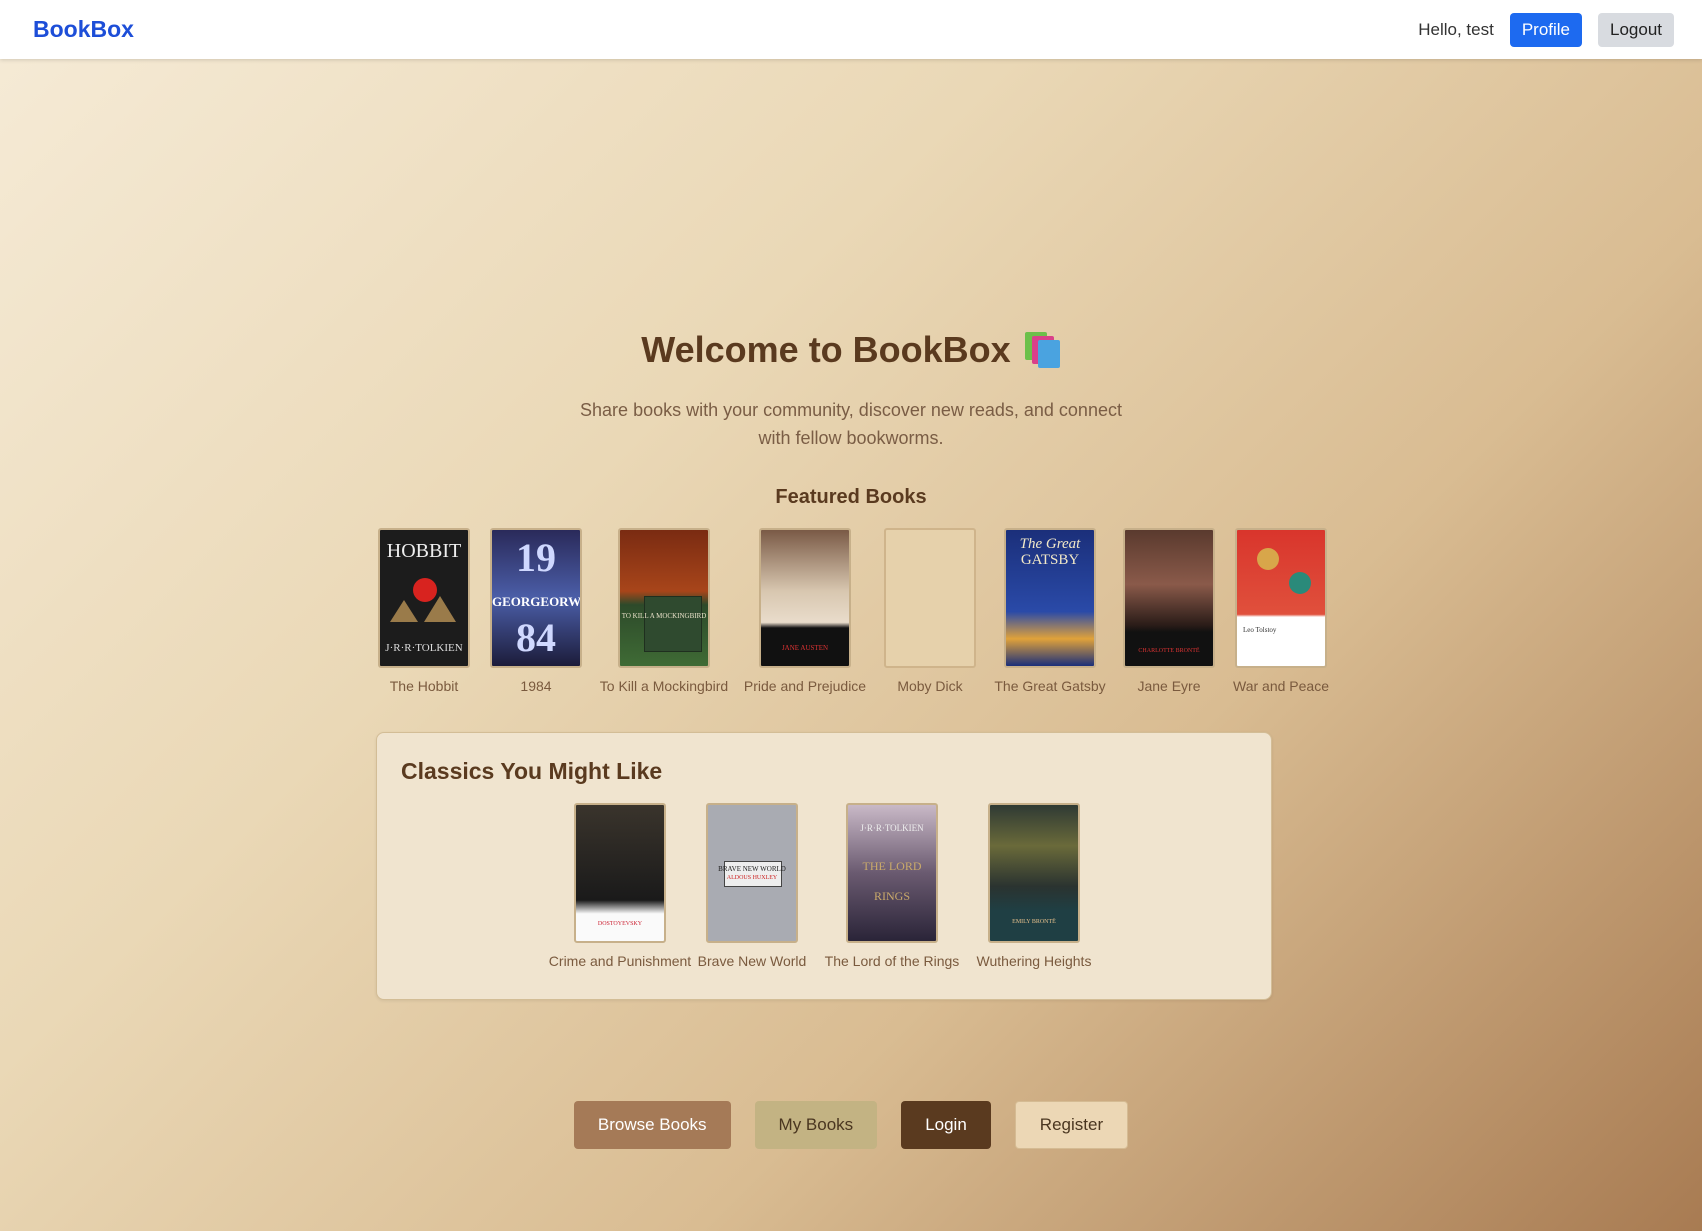  Describe the element at coordinates (1169, 686) in the screenshot. I see `book-title: Jane Eyre` at that location.